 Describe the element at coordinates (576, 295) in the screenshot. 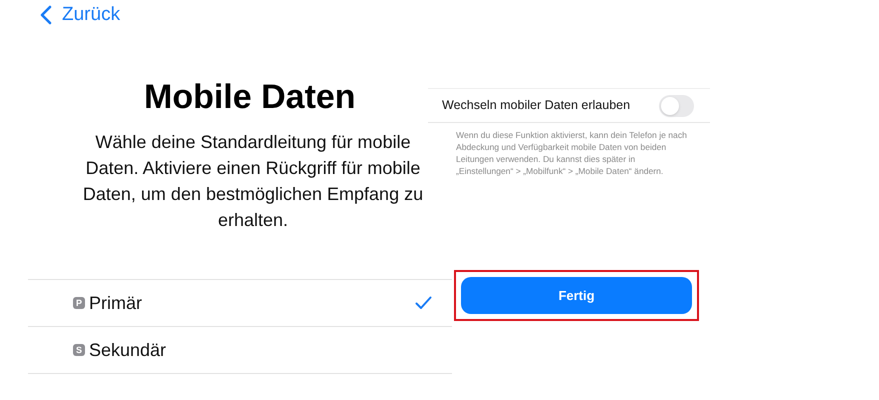

I see `done-button: Fertig` at that location.